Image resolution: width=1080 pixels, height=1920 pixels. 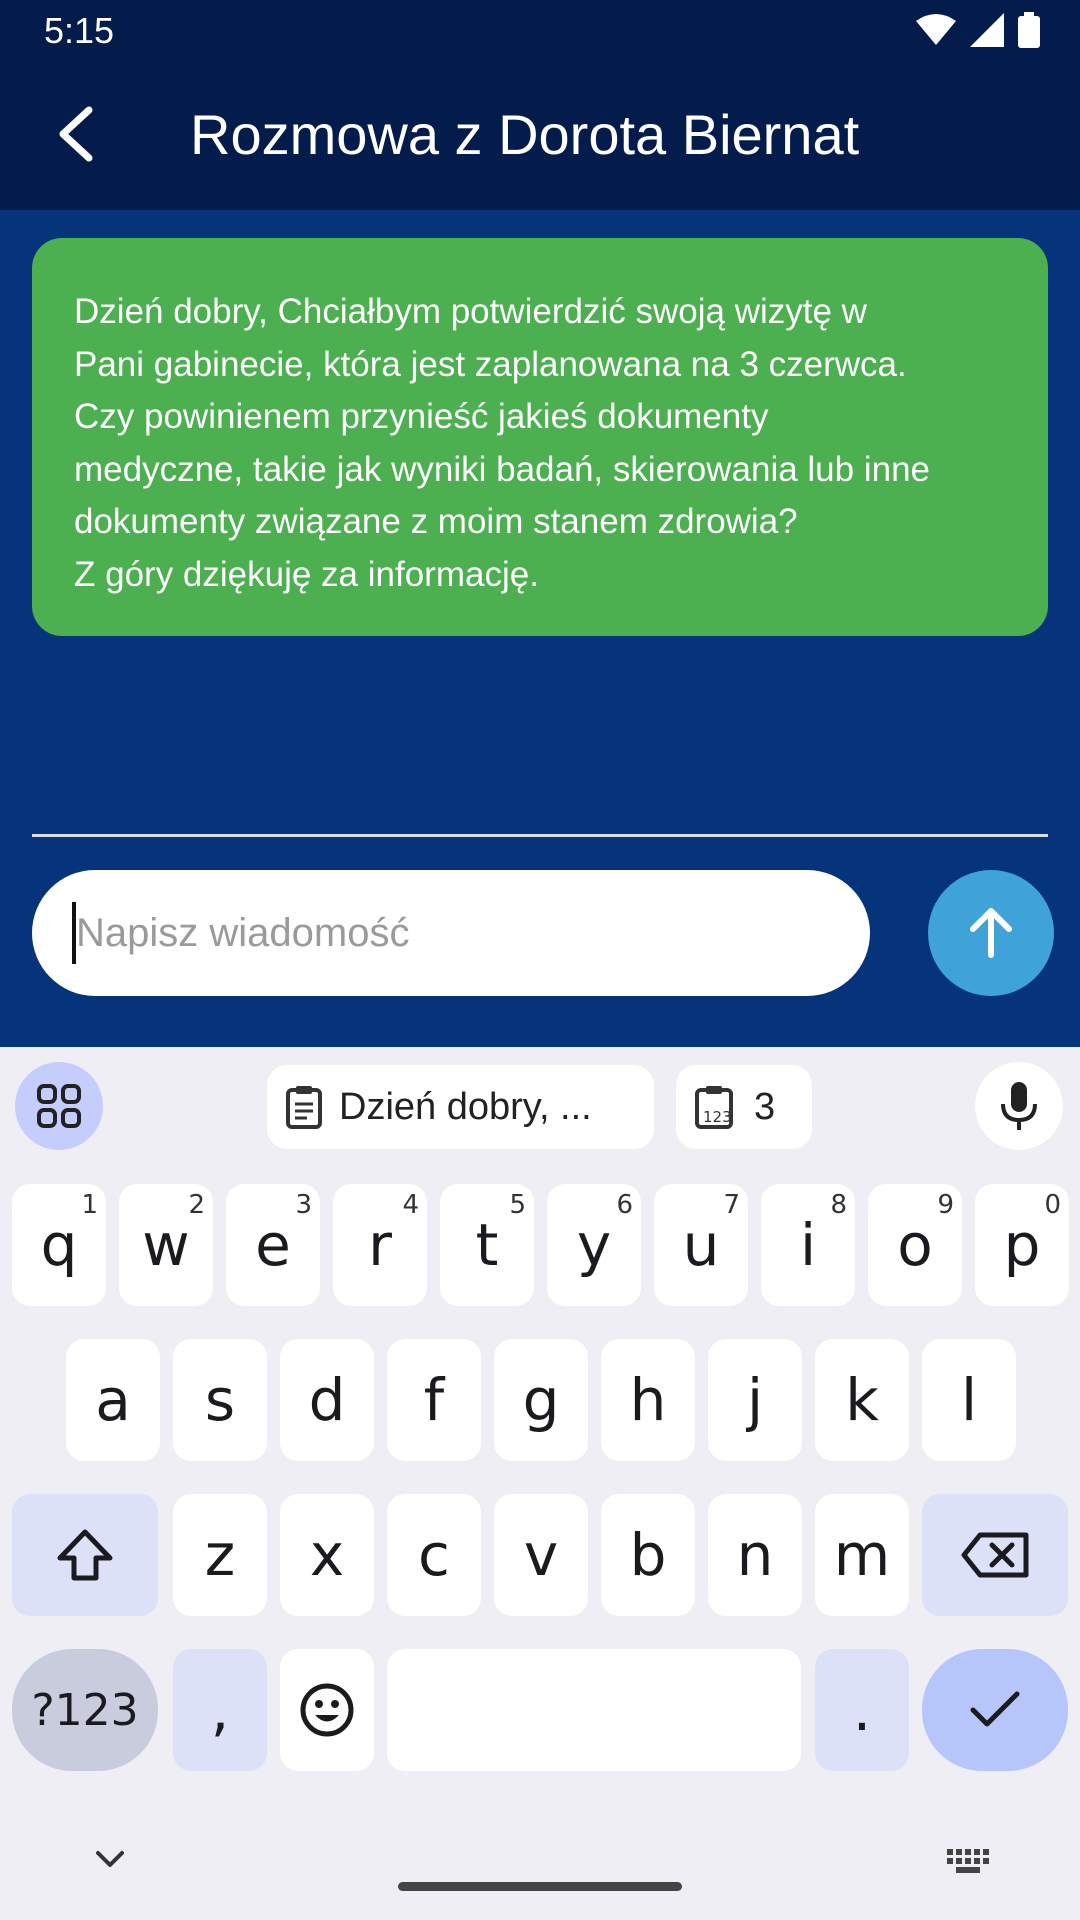 I want to click on arrow-up-icon, so click(x=991, y=933).